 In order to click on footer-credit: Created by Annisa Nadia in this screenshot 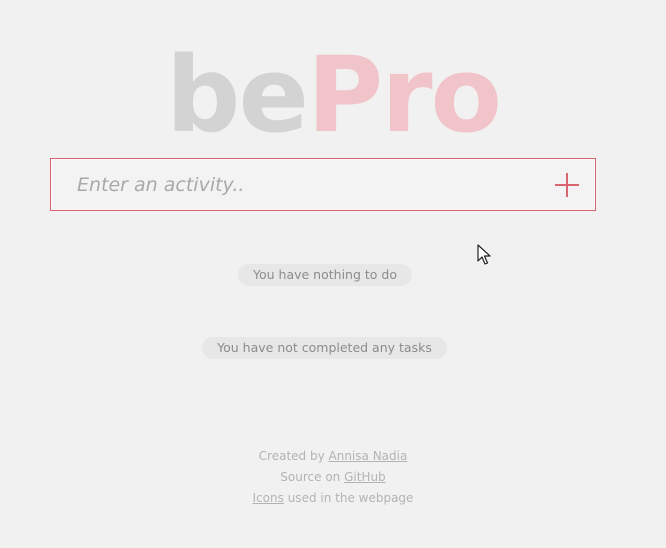, I will do `click(333, 456)`.